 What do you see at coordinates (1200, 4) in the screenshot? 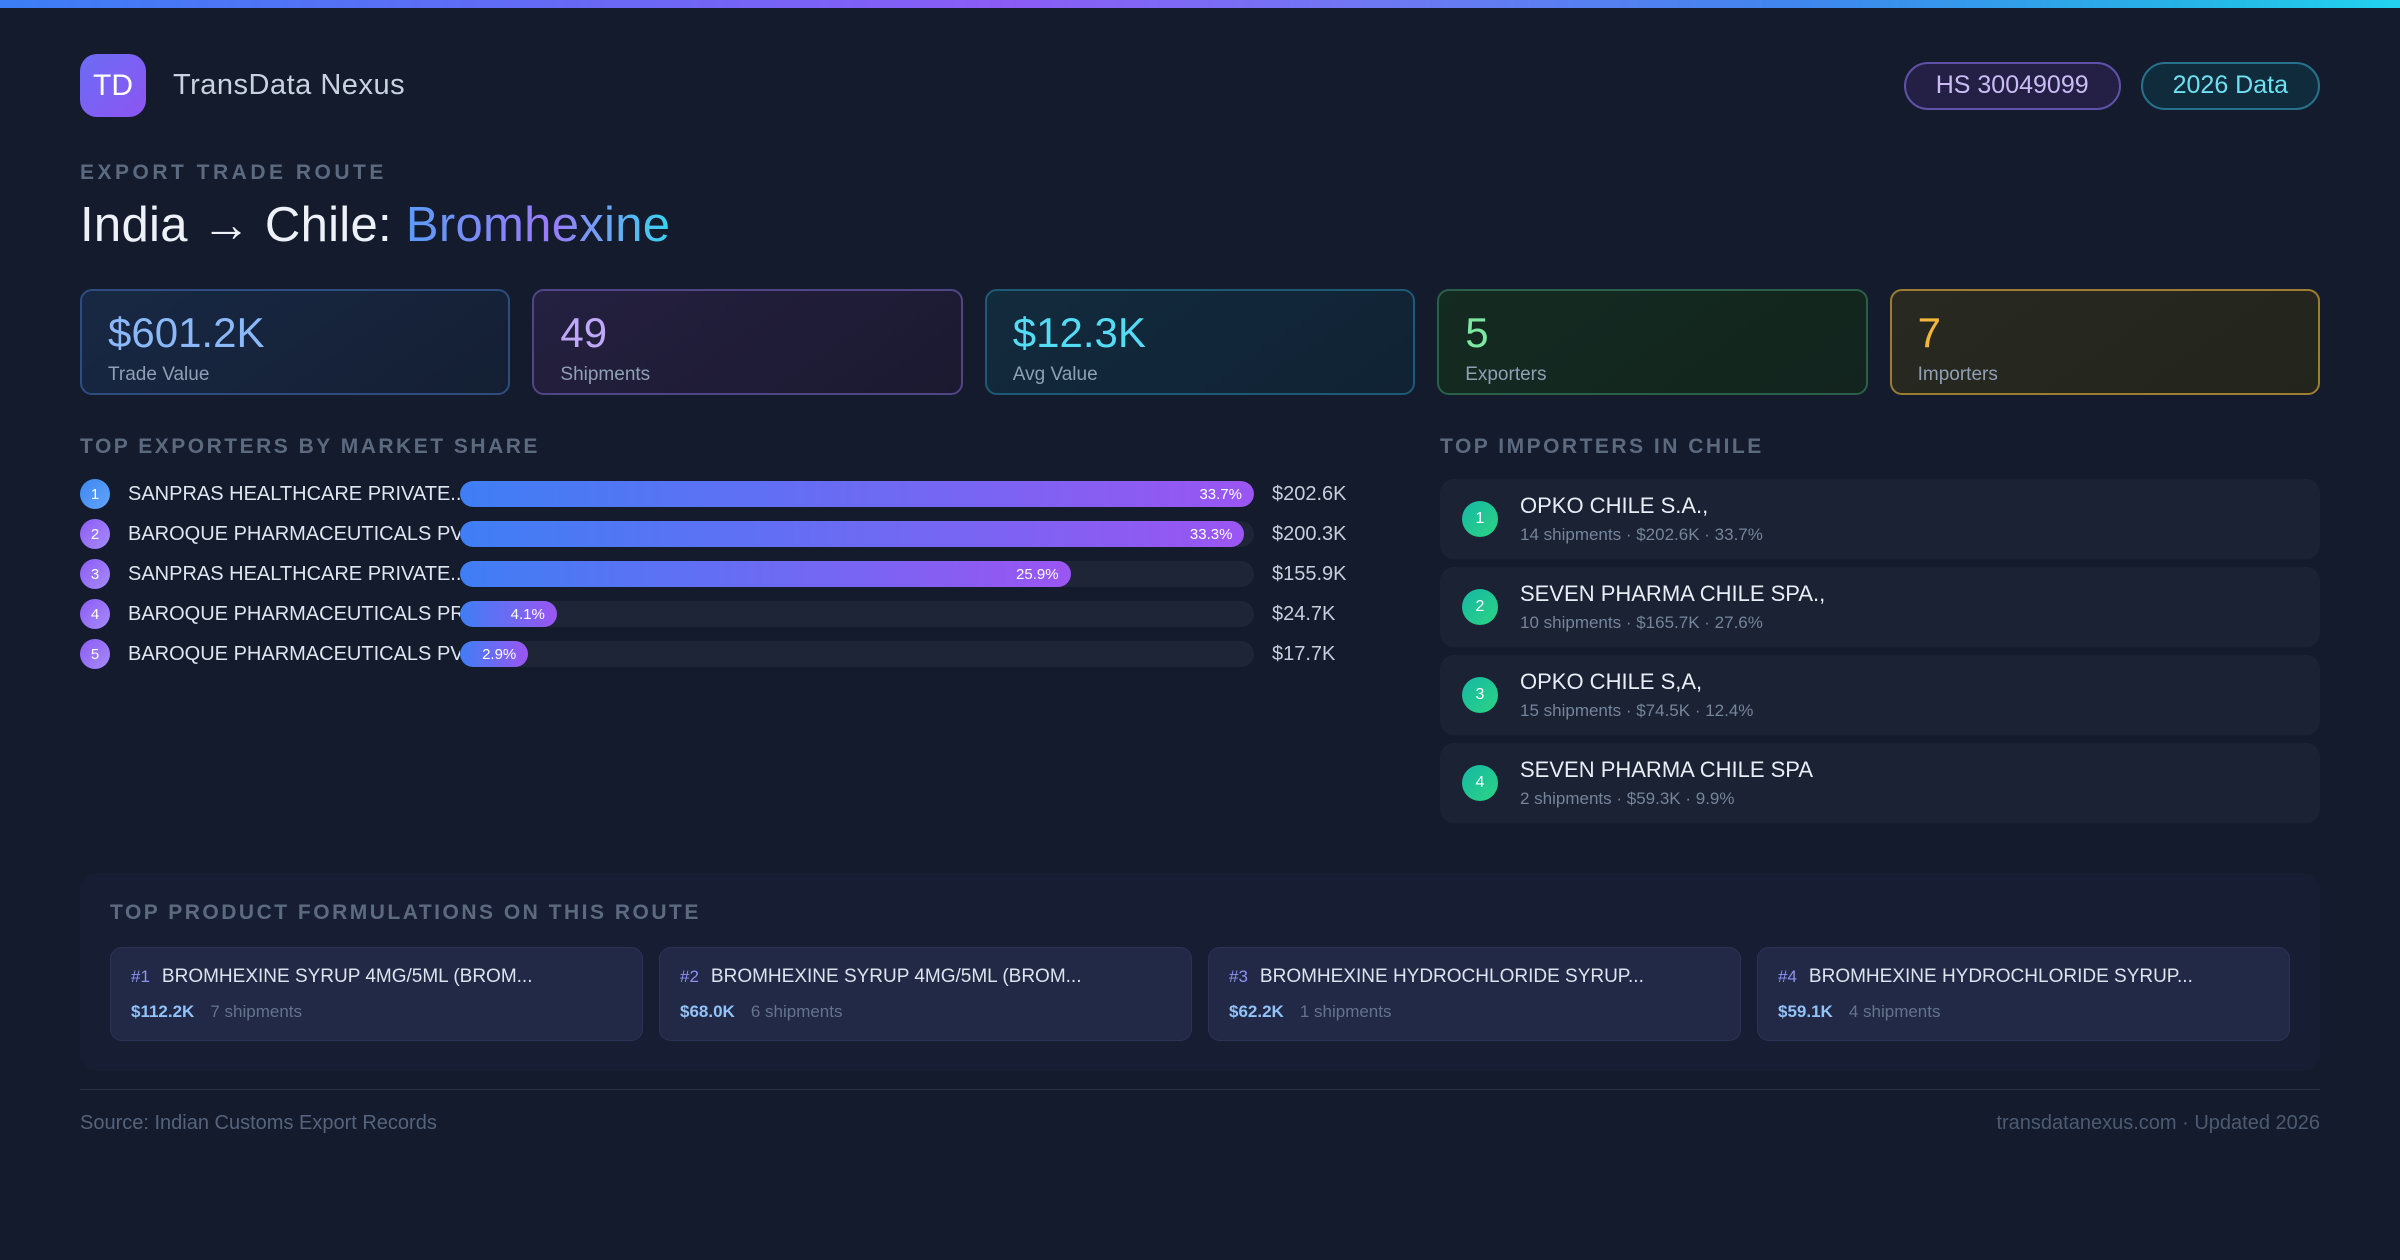
I see `top-accent-bar` at bounding box center [1200, 4].